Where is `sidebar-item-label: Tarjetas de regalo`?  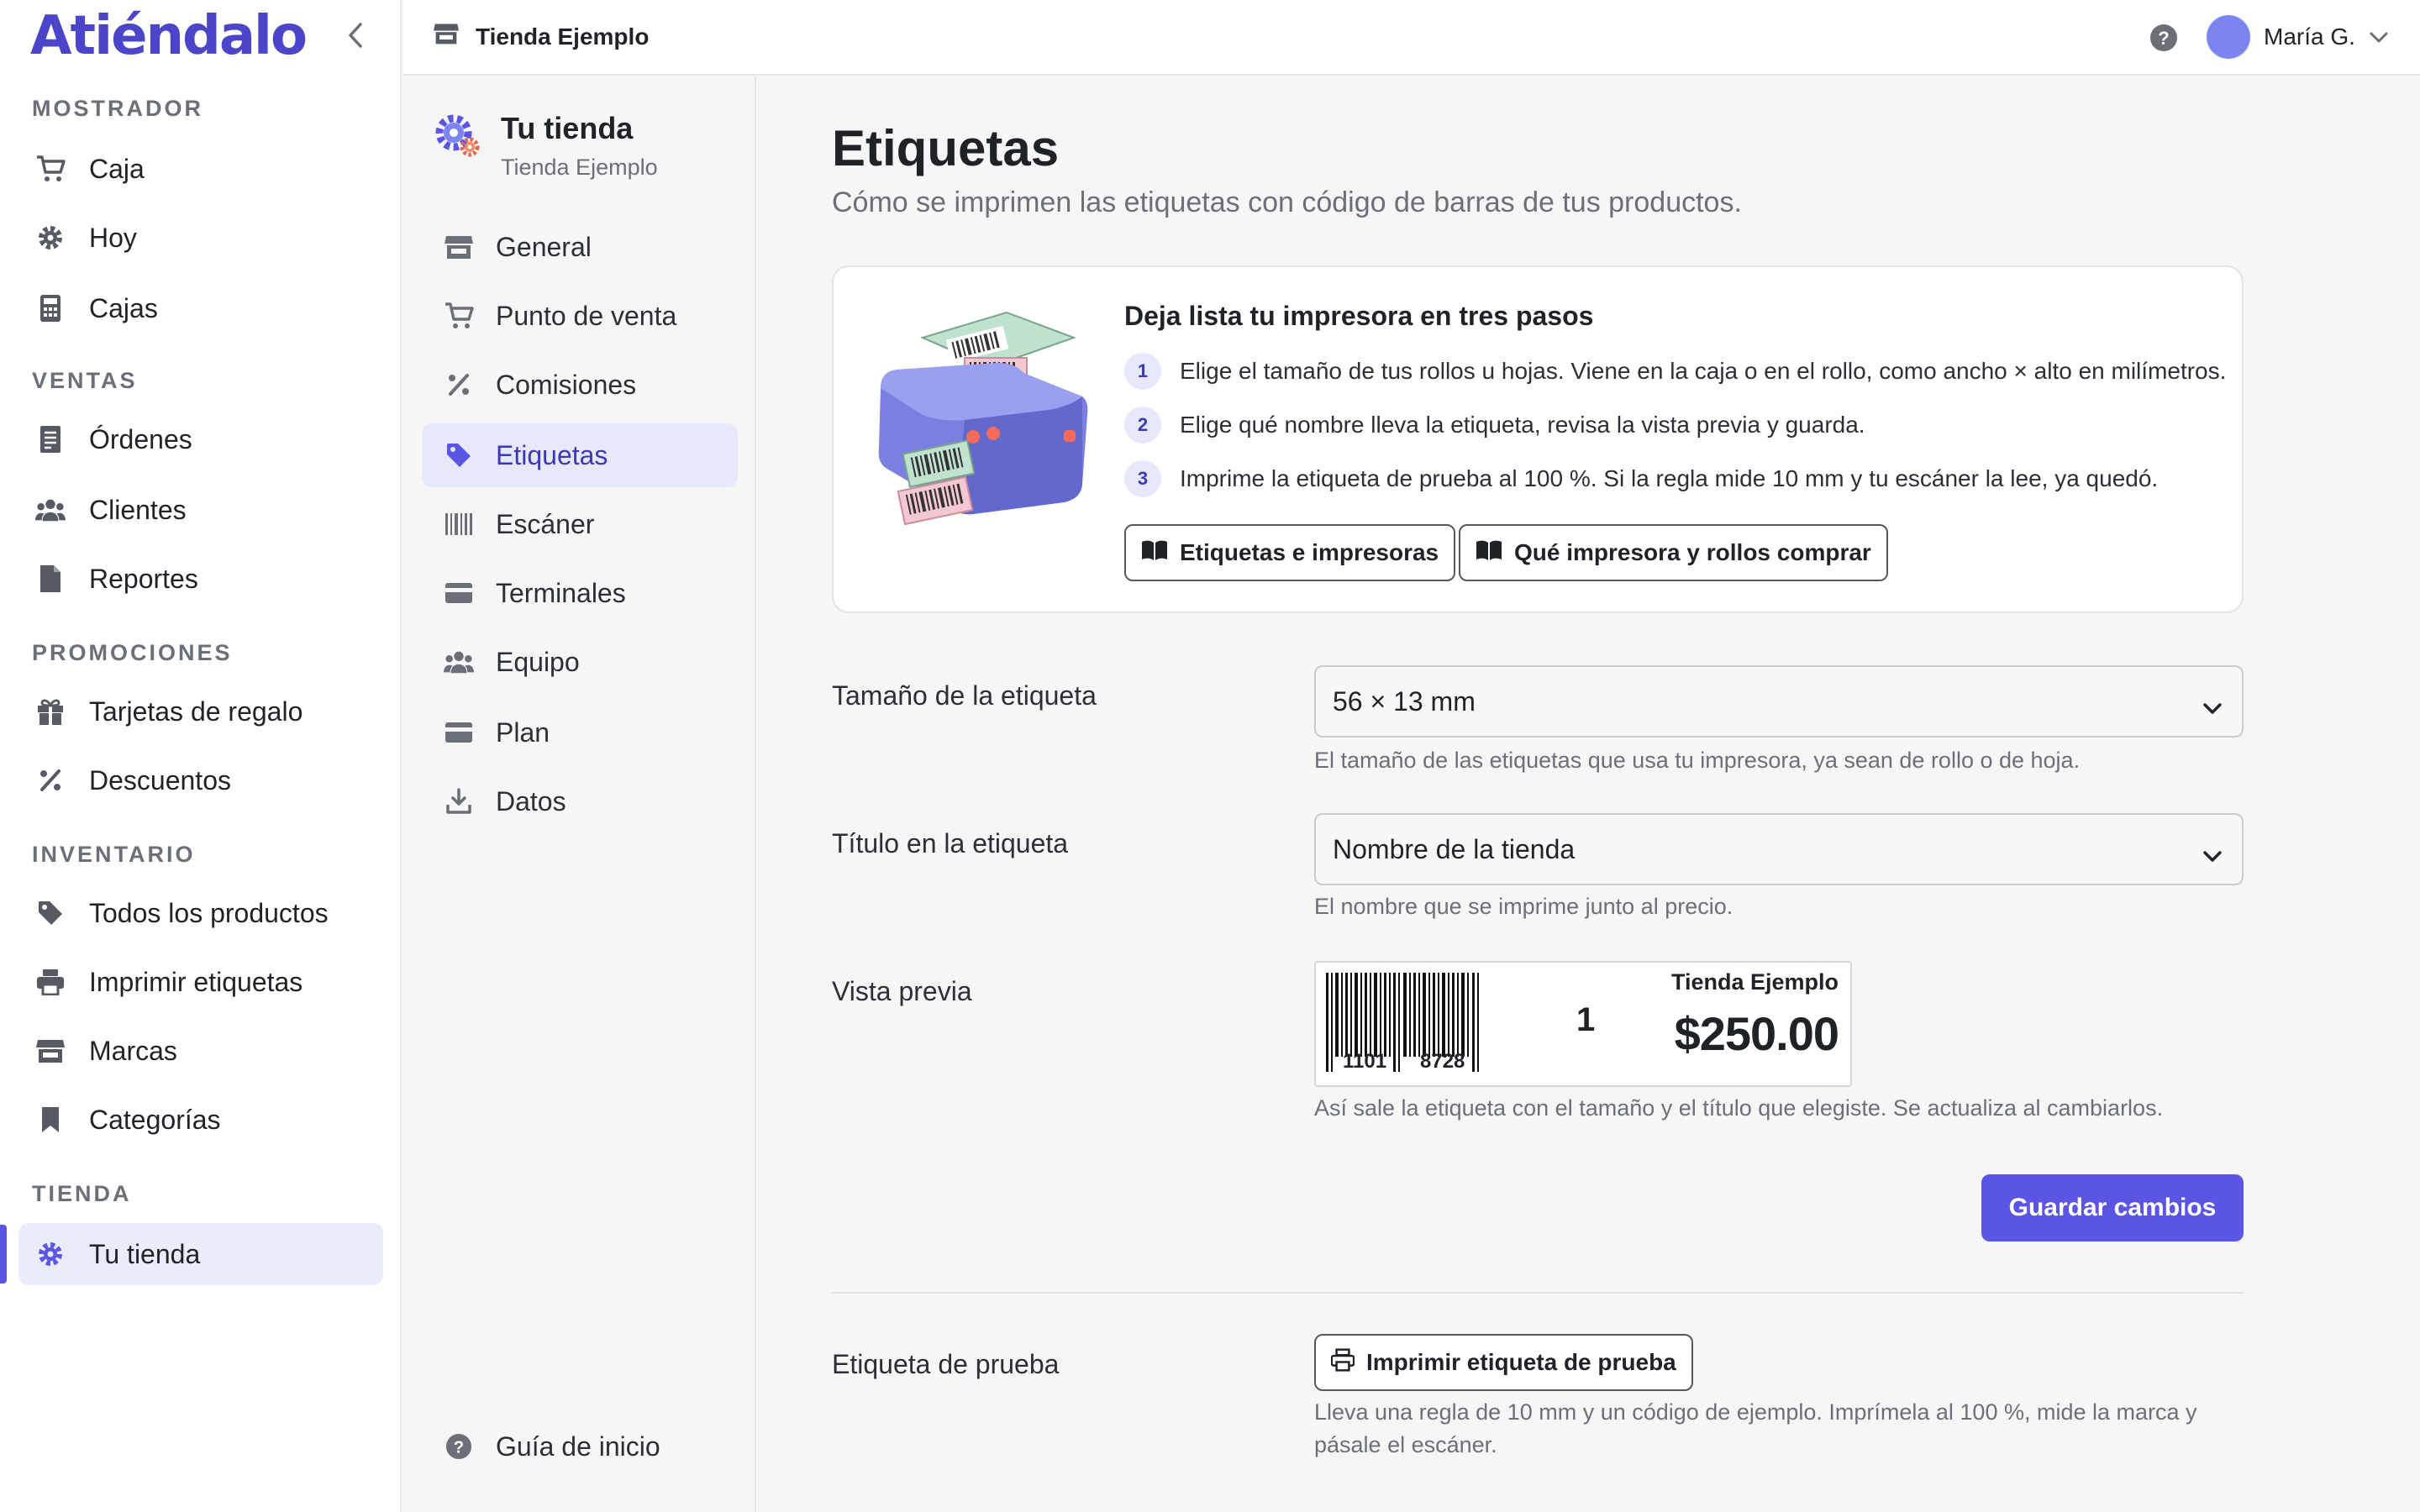
sidebar-item-label: Tarjetas de regalo is located at coordinates (196, 711).